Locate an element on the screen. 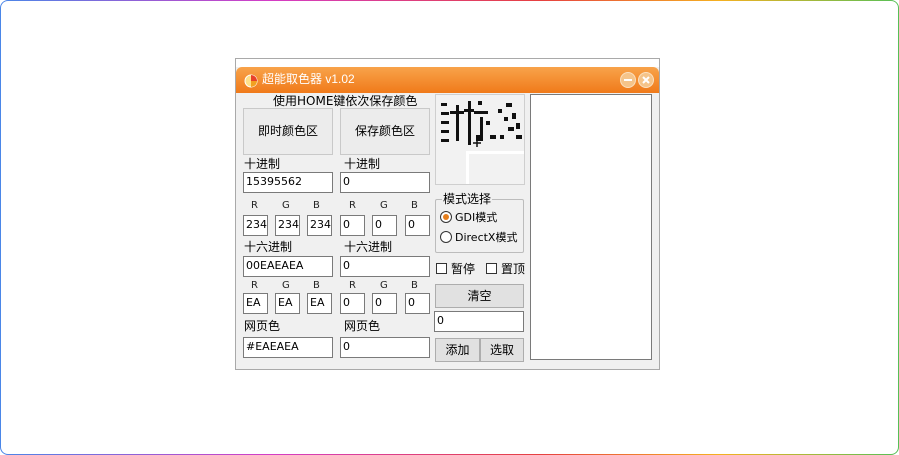 This screenshot has width=899, height=455. live-hex-field: 00EAEAEA is located at coordinates (288, 266).